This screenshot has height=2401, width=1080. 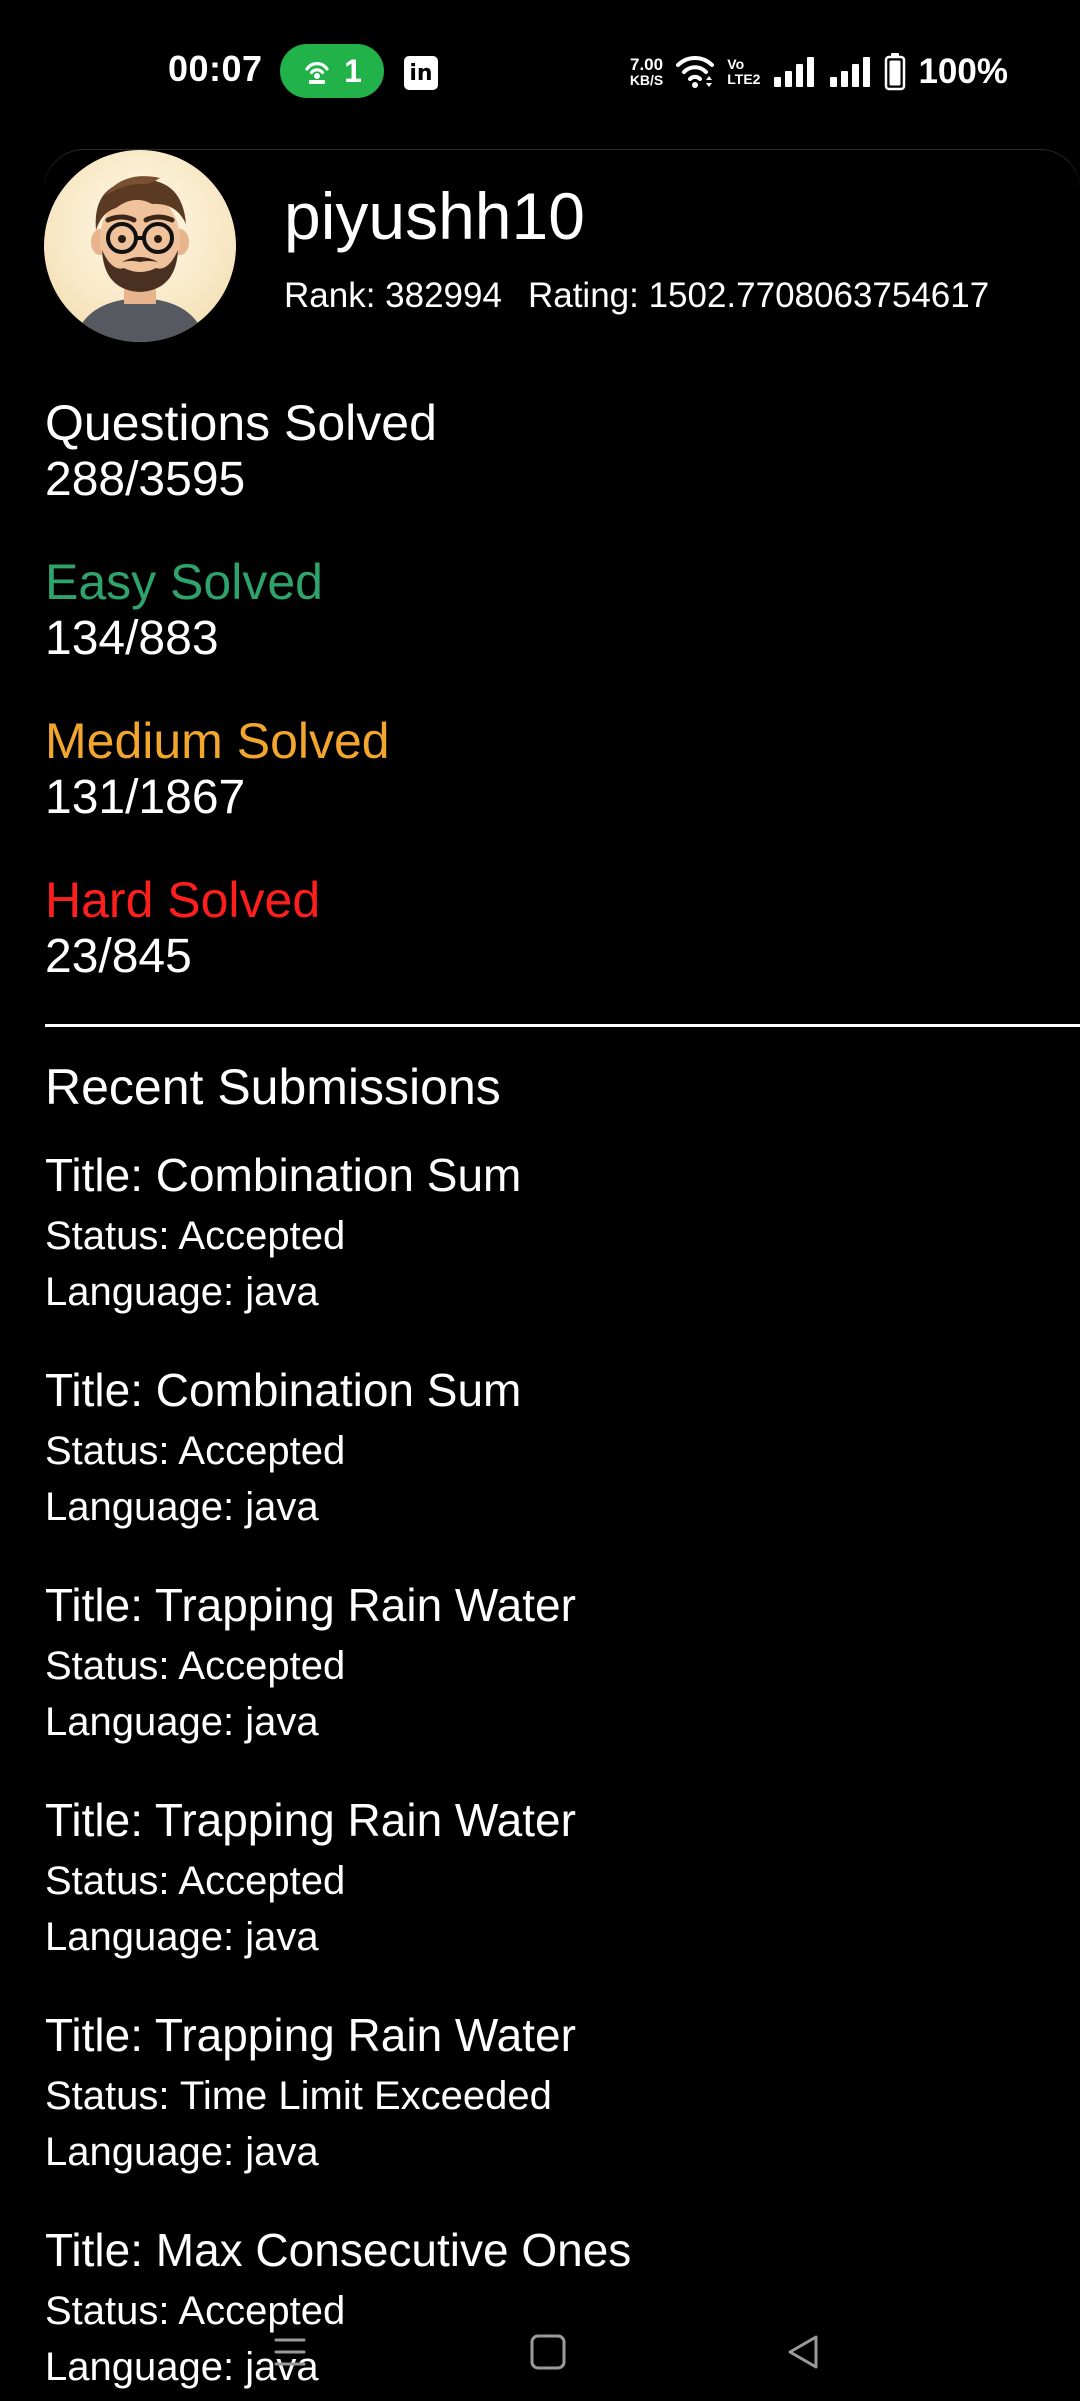 I want to click on recents-button, so click(x=290, y=2352).